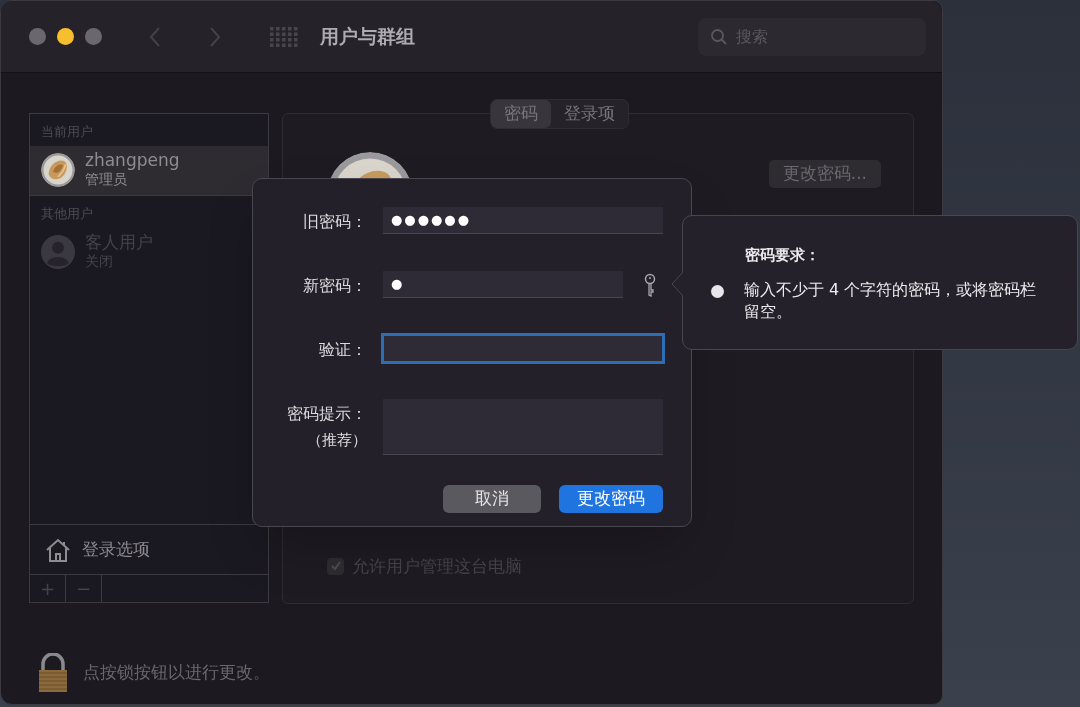 The height and width of the screenshot is (707, 1080). What do you see at coordinates (335, 286) in the screenshot?
I see `field-label: 新密码：` at bounding box center [335, 286].